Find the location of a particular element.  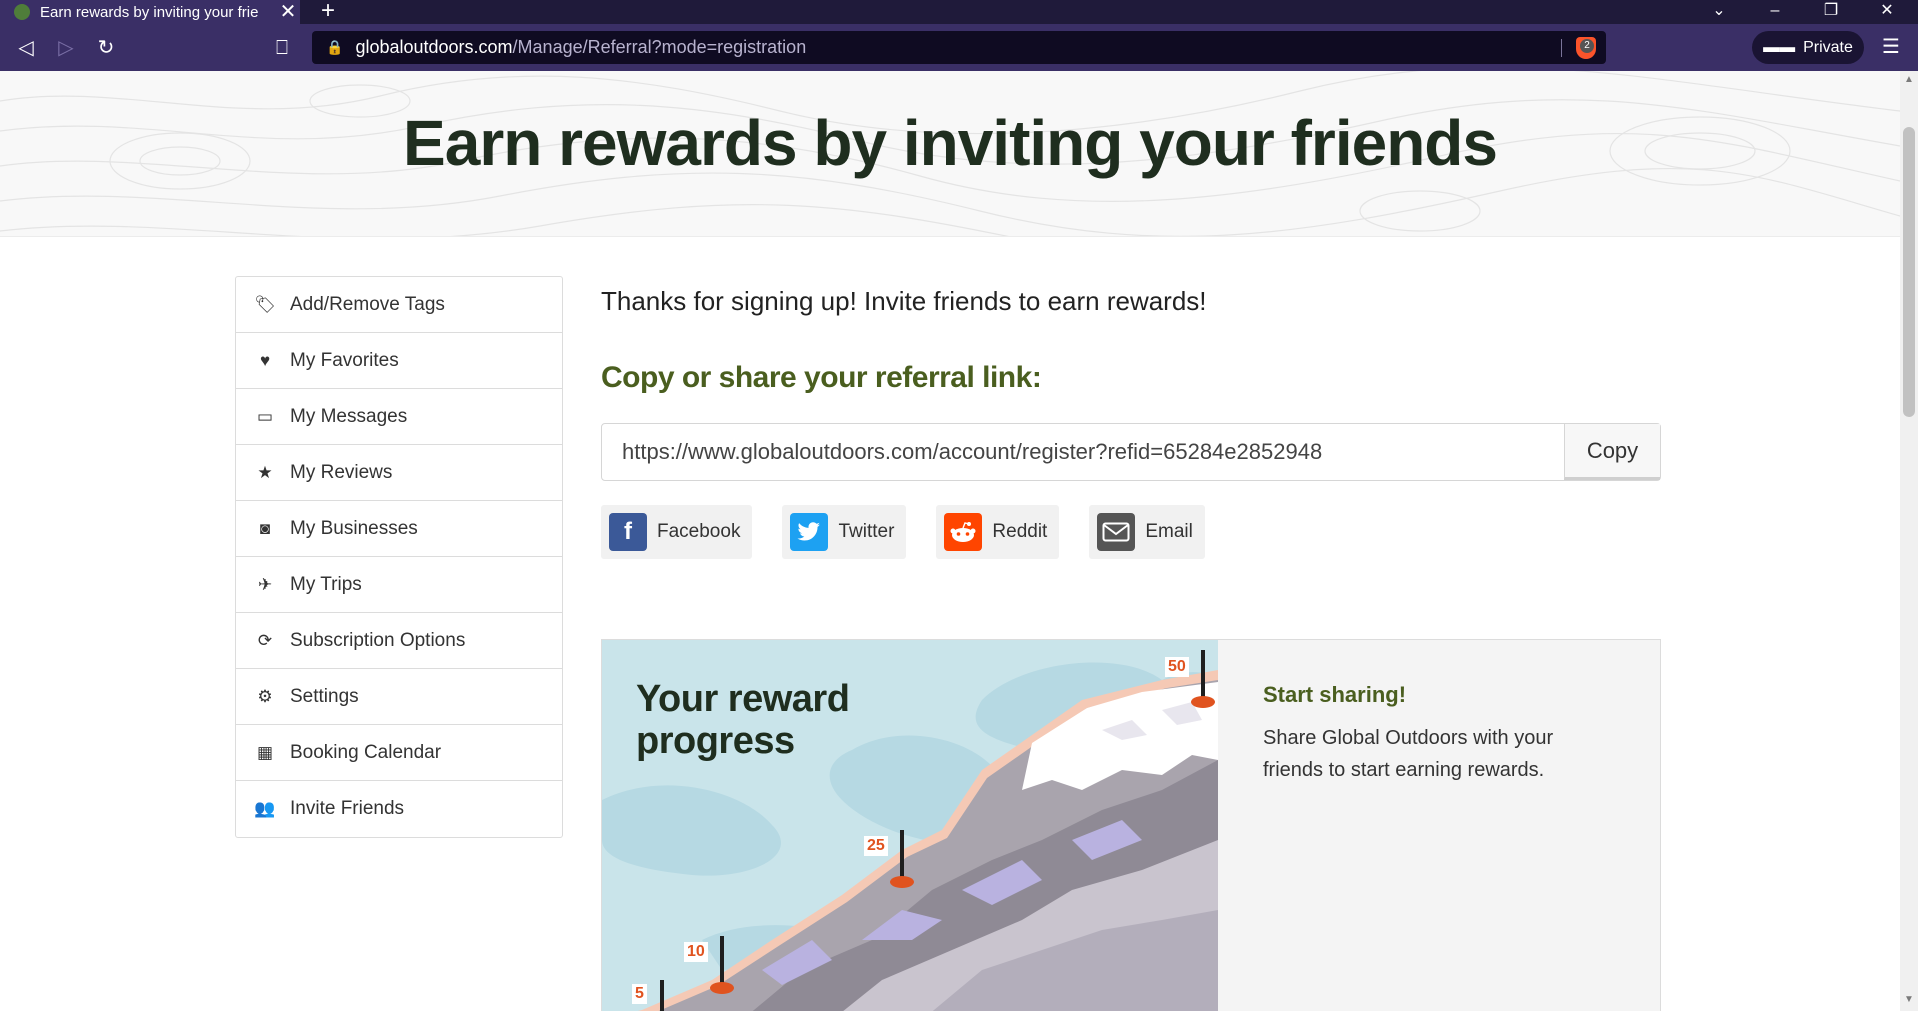

share-label: Twitter is located at coordinates (866, 531).